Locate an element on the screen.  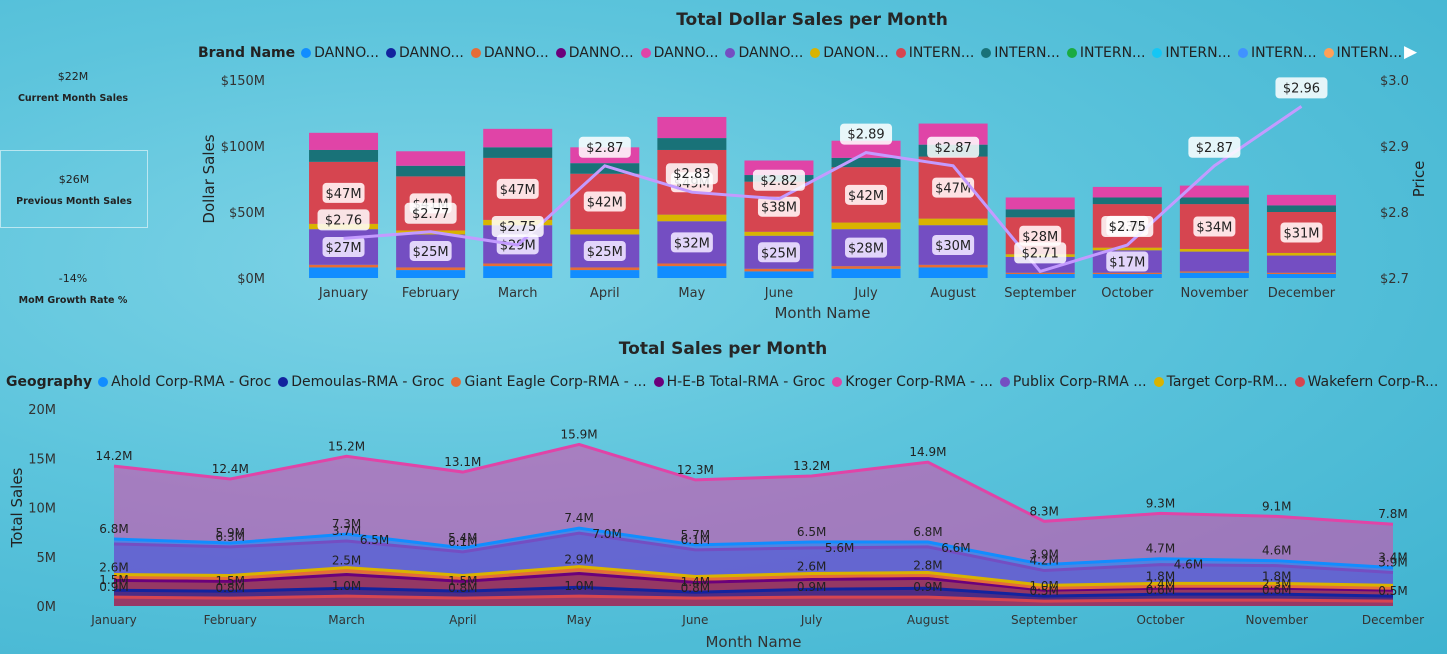
y-tick-label: 5M is located at coordinates (47, 558).